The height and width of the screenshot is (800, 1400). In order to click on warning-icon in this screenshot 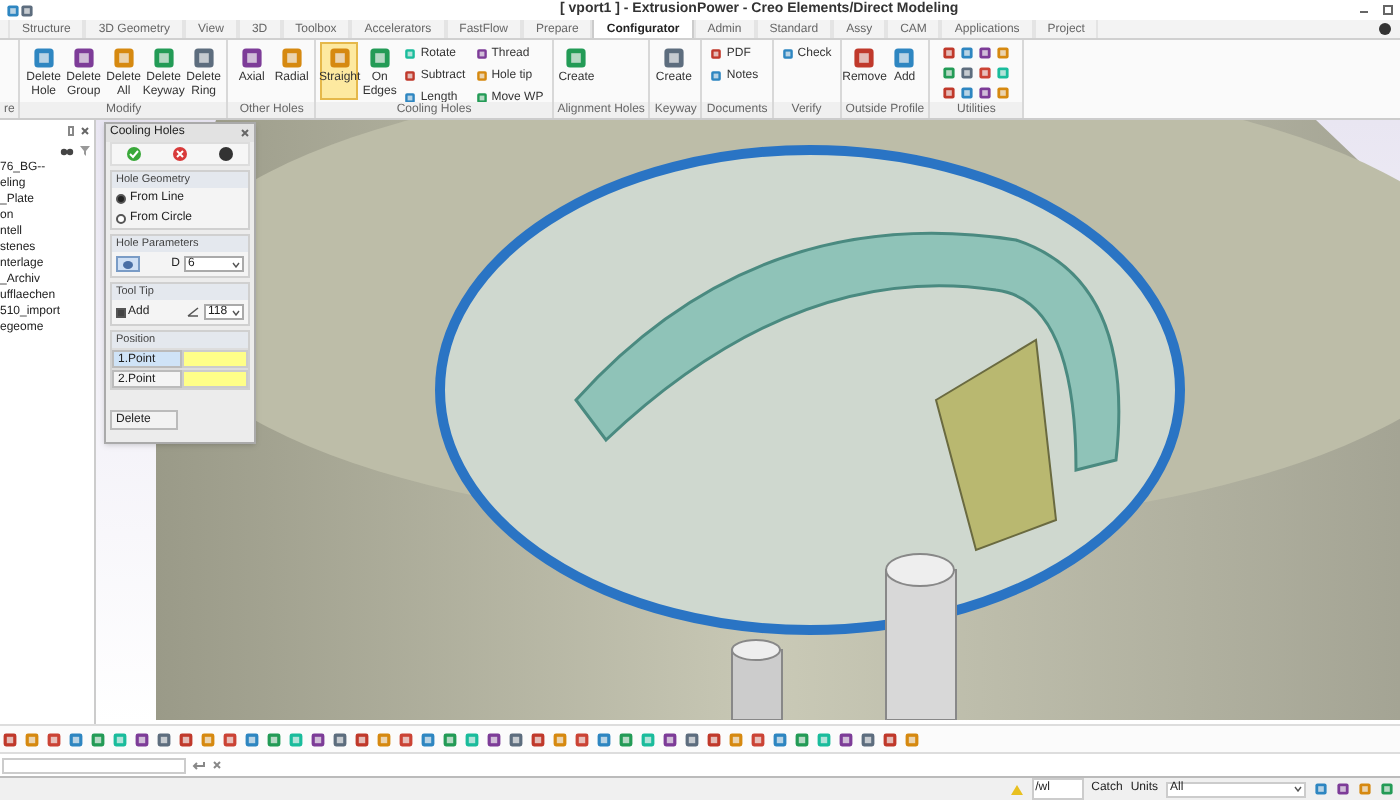, I will do `click(1016, 789)`.